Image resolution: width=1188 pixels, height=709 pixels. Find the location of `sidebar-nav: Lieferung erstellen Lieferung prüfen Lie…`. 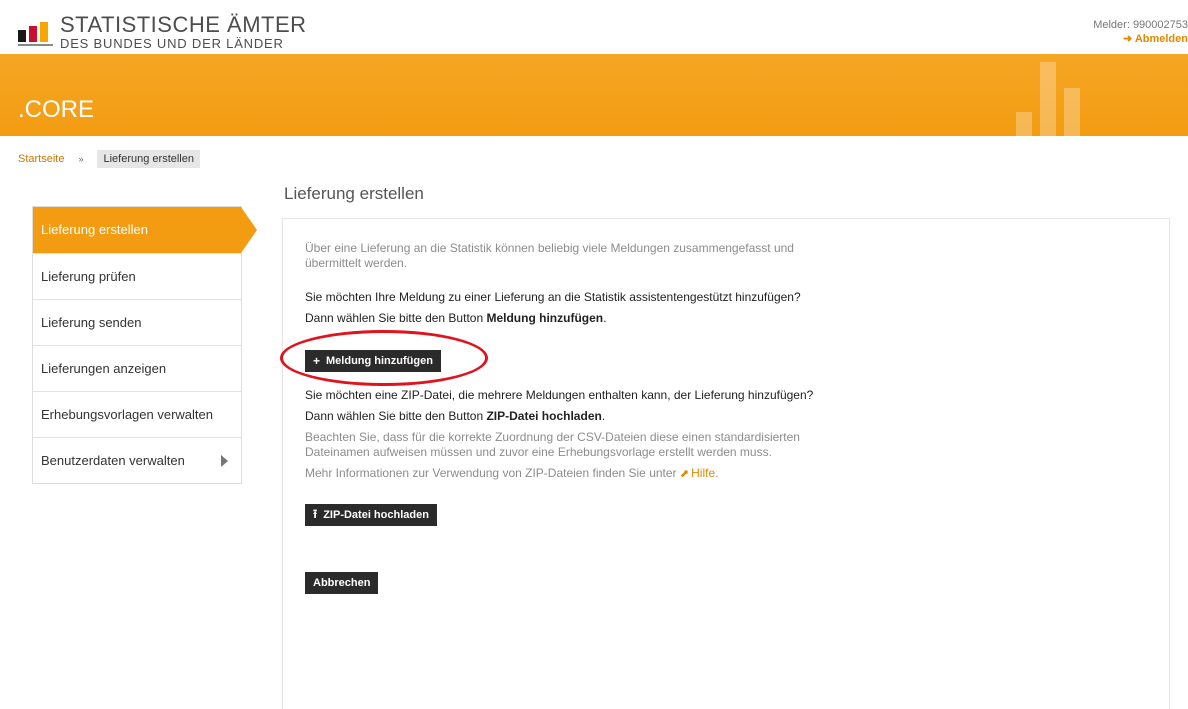

sidebar-nav: Lieferung erstellen Lieferung prüfen Lie… is located at coordinates (144, 345).